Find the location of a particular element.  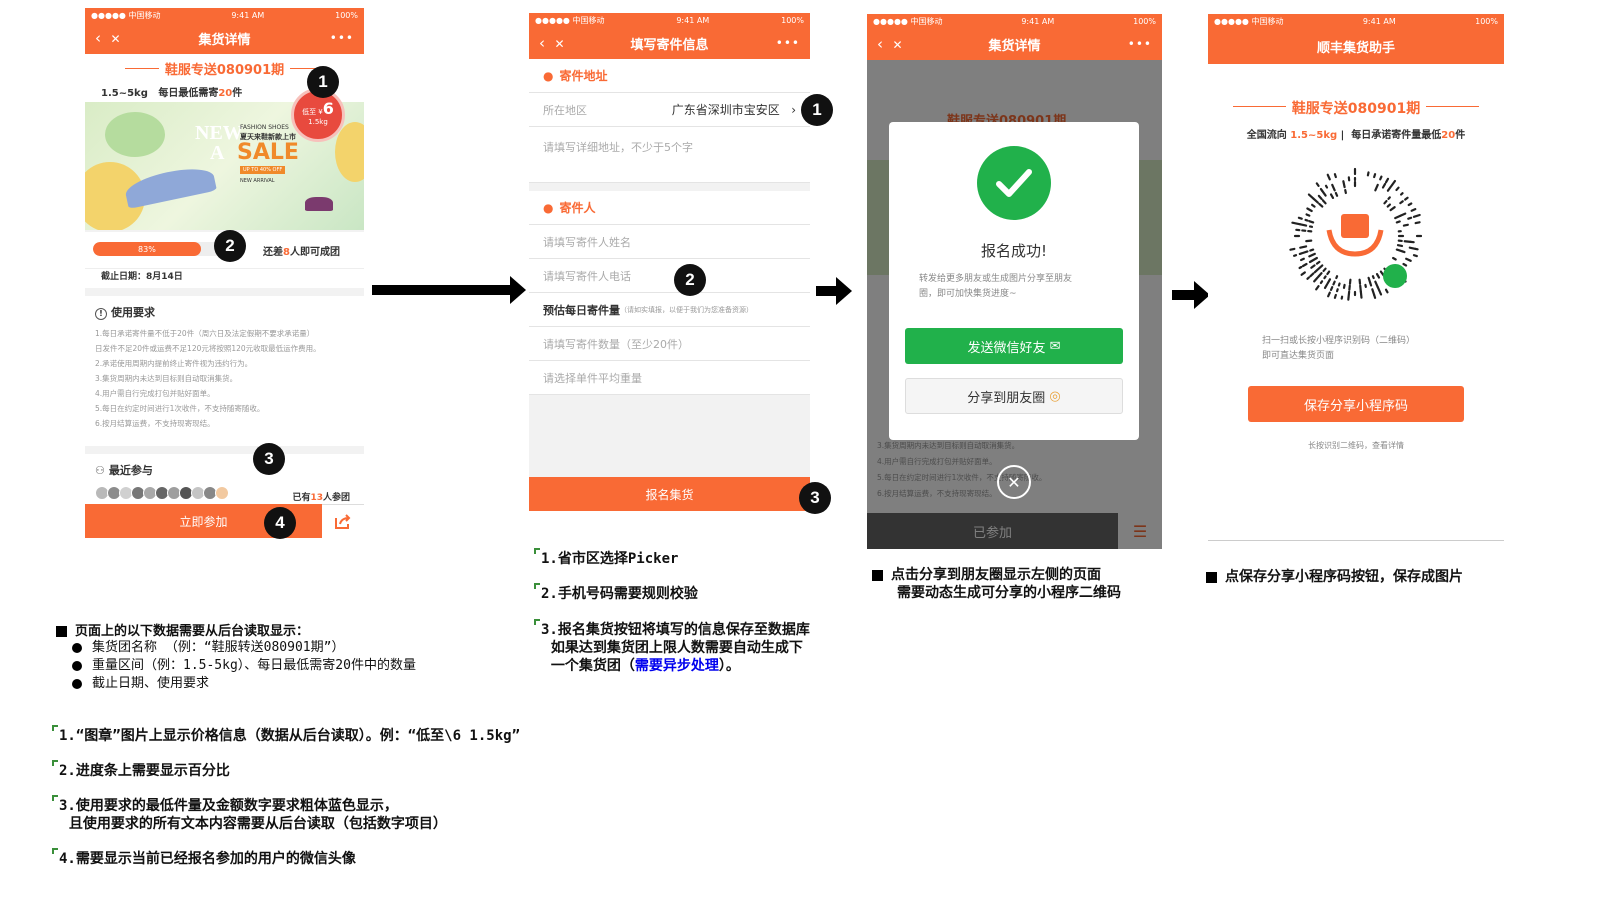

share-icon is located at coordinates (343, 521).